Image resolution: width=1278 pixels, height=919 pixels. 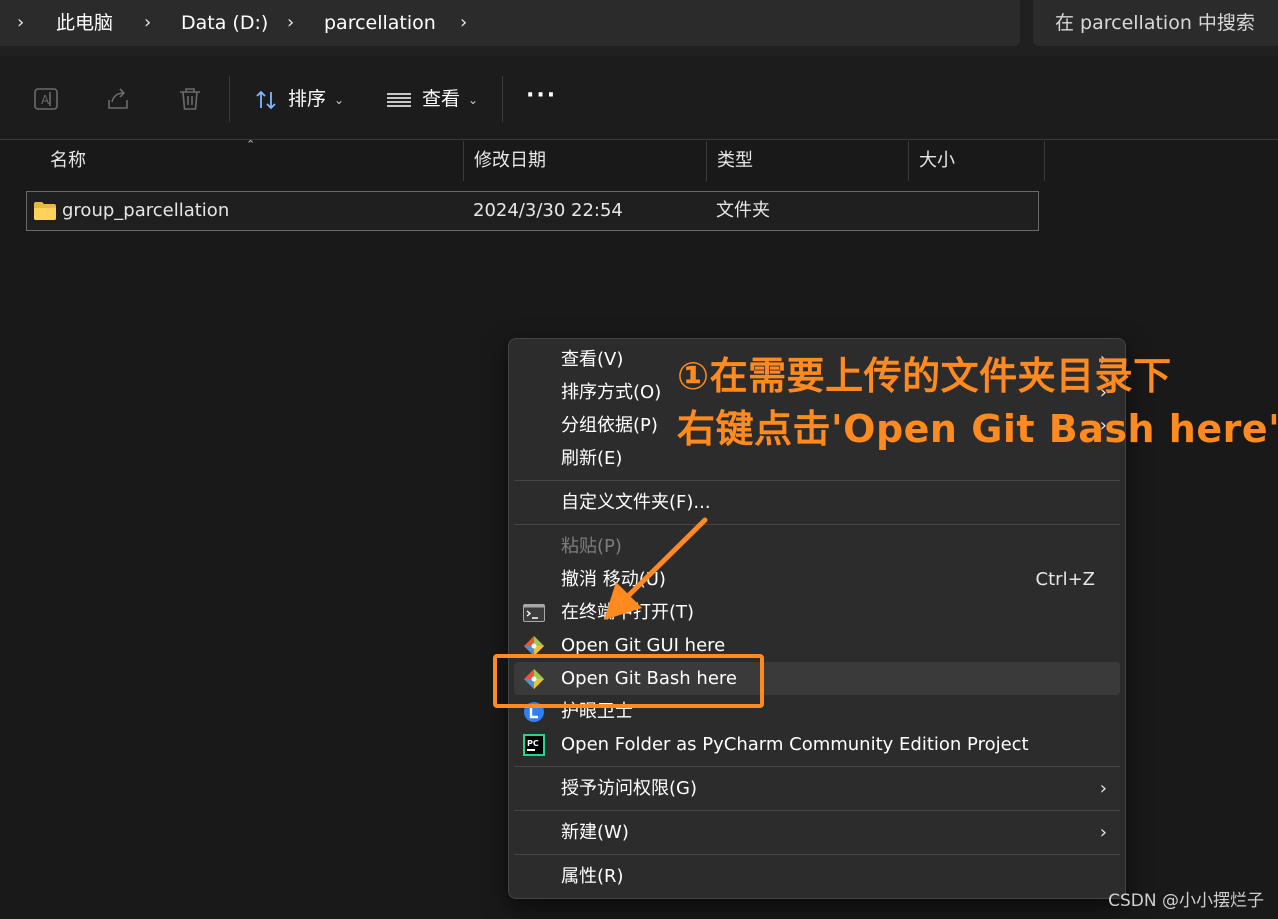 What do you see at coordinates (548, 210) in the screenshot?
I see `file-date: 2024/3/30 22:54` at bounding box center [548, 210].